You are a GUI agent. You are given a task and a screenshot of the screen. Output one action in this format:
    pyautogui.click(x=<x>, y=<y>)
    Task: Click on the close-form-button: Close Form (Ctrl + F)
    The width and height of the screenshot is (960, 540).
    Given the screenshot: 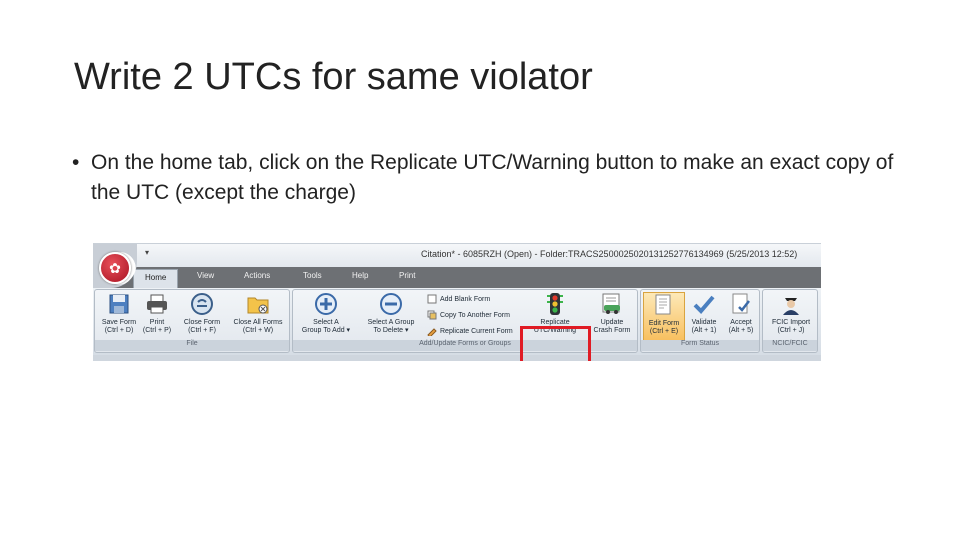 What is the action you would take?
    pyautogui.click(x=202, y=313)
    